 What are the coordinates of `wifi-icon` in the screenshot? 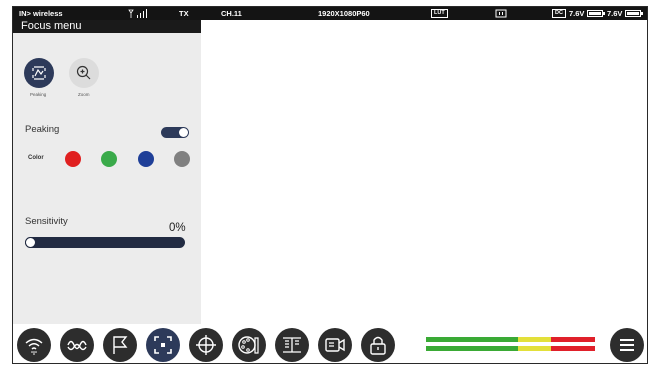 It's located at (34, 346).